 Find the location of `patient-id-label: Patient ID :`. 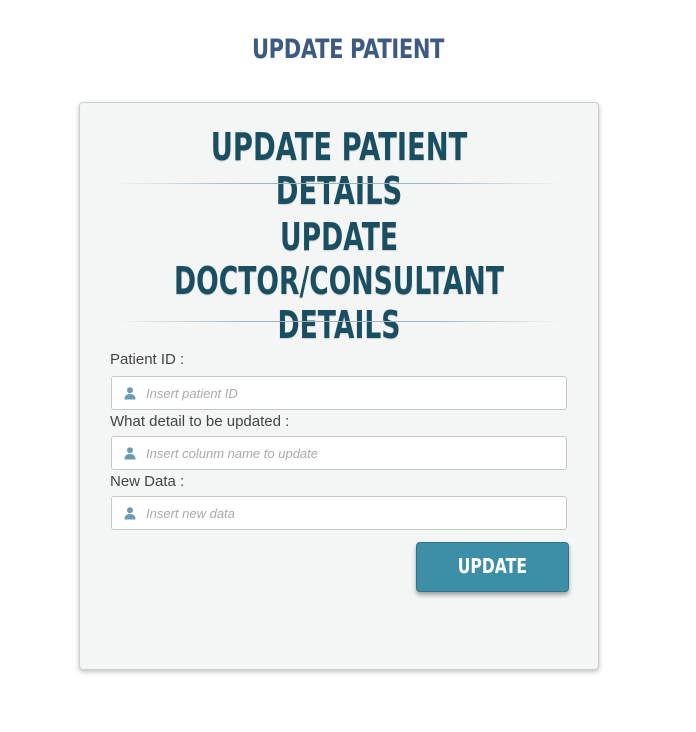

patient-id-label: Patient ID : is located at coordinates (147, 359).